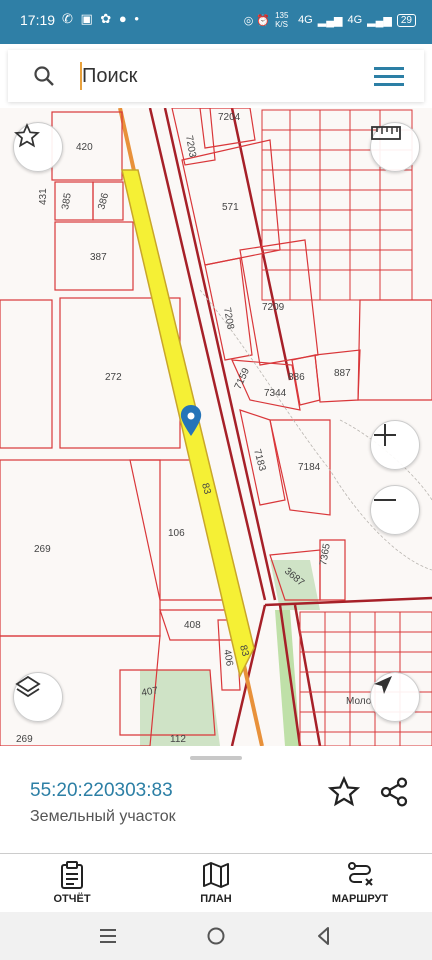 This screenshot has height=960, width=432. I want to click on parcel-label: 272, so click(113, 377).